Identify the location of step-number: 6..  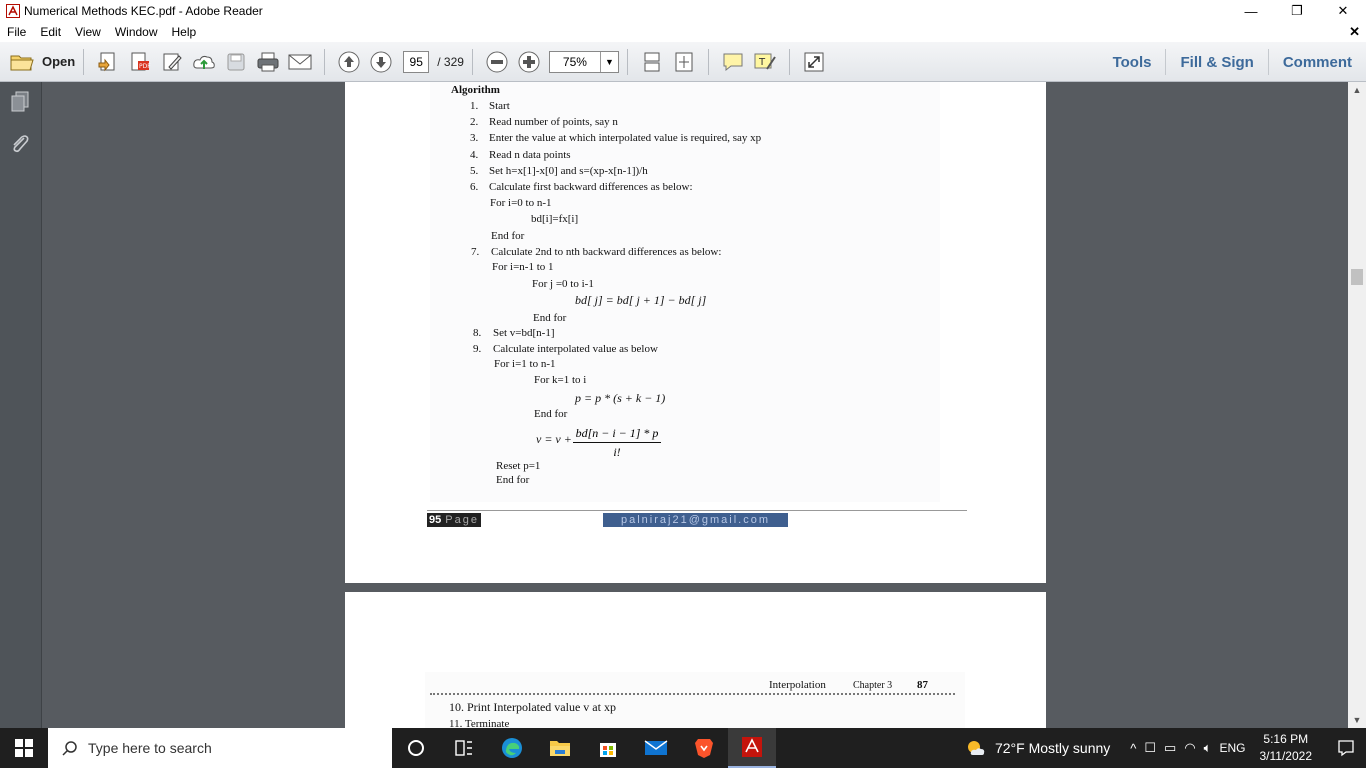
(474, 187).